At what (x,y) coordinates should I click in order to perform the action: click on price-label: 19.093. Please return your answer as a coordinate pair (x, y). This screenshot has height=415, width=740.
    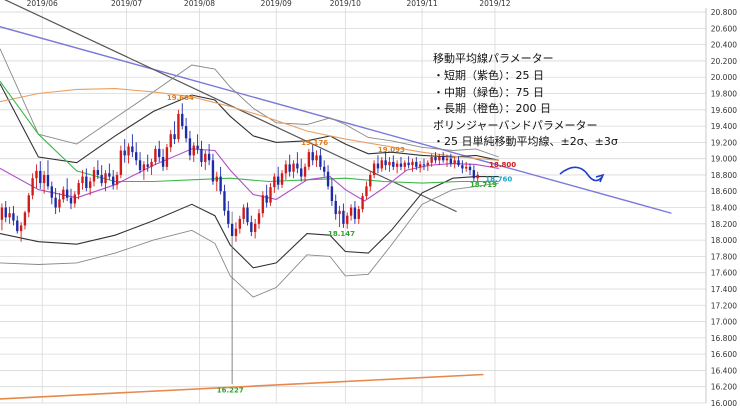
    Looking at the image, I should click on (391, 150).